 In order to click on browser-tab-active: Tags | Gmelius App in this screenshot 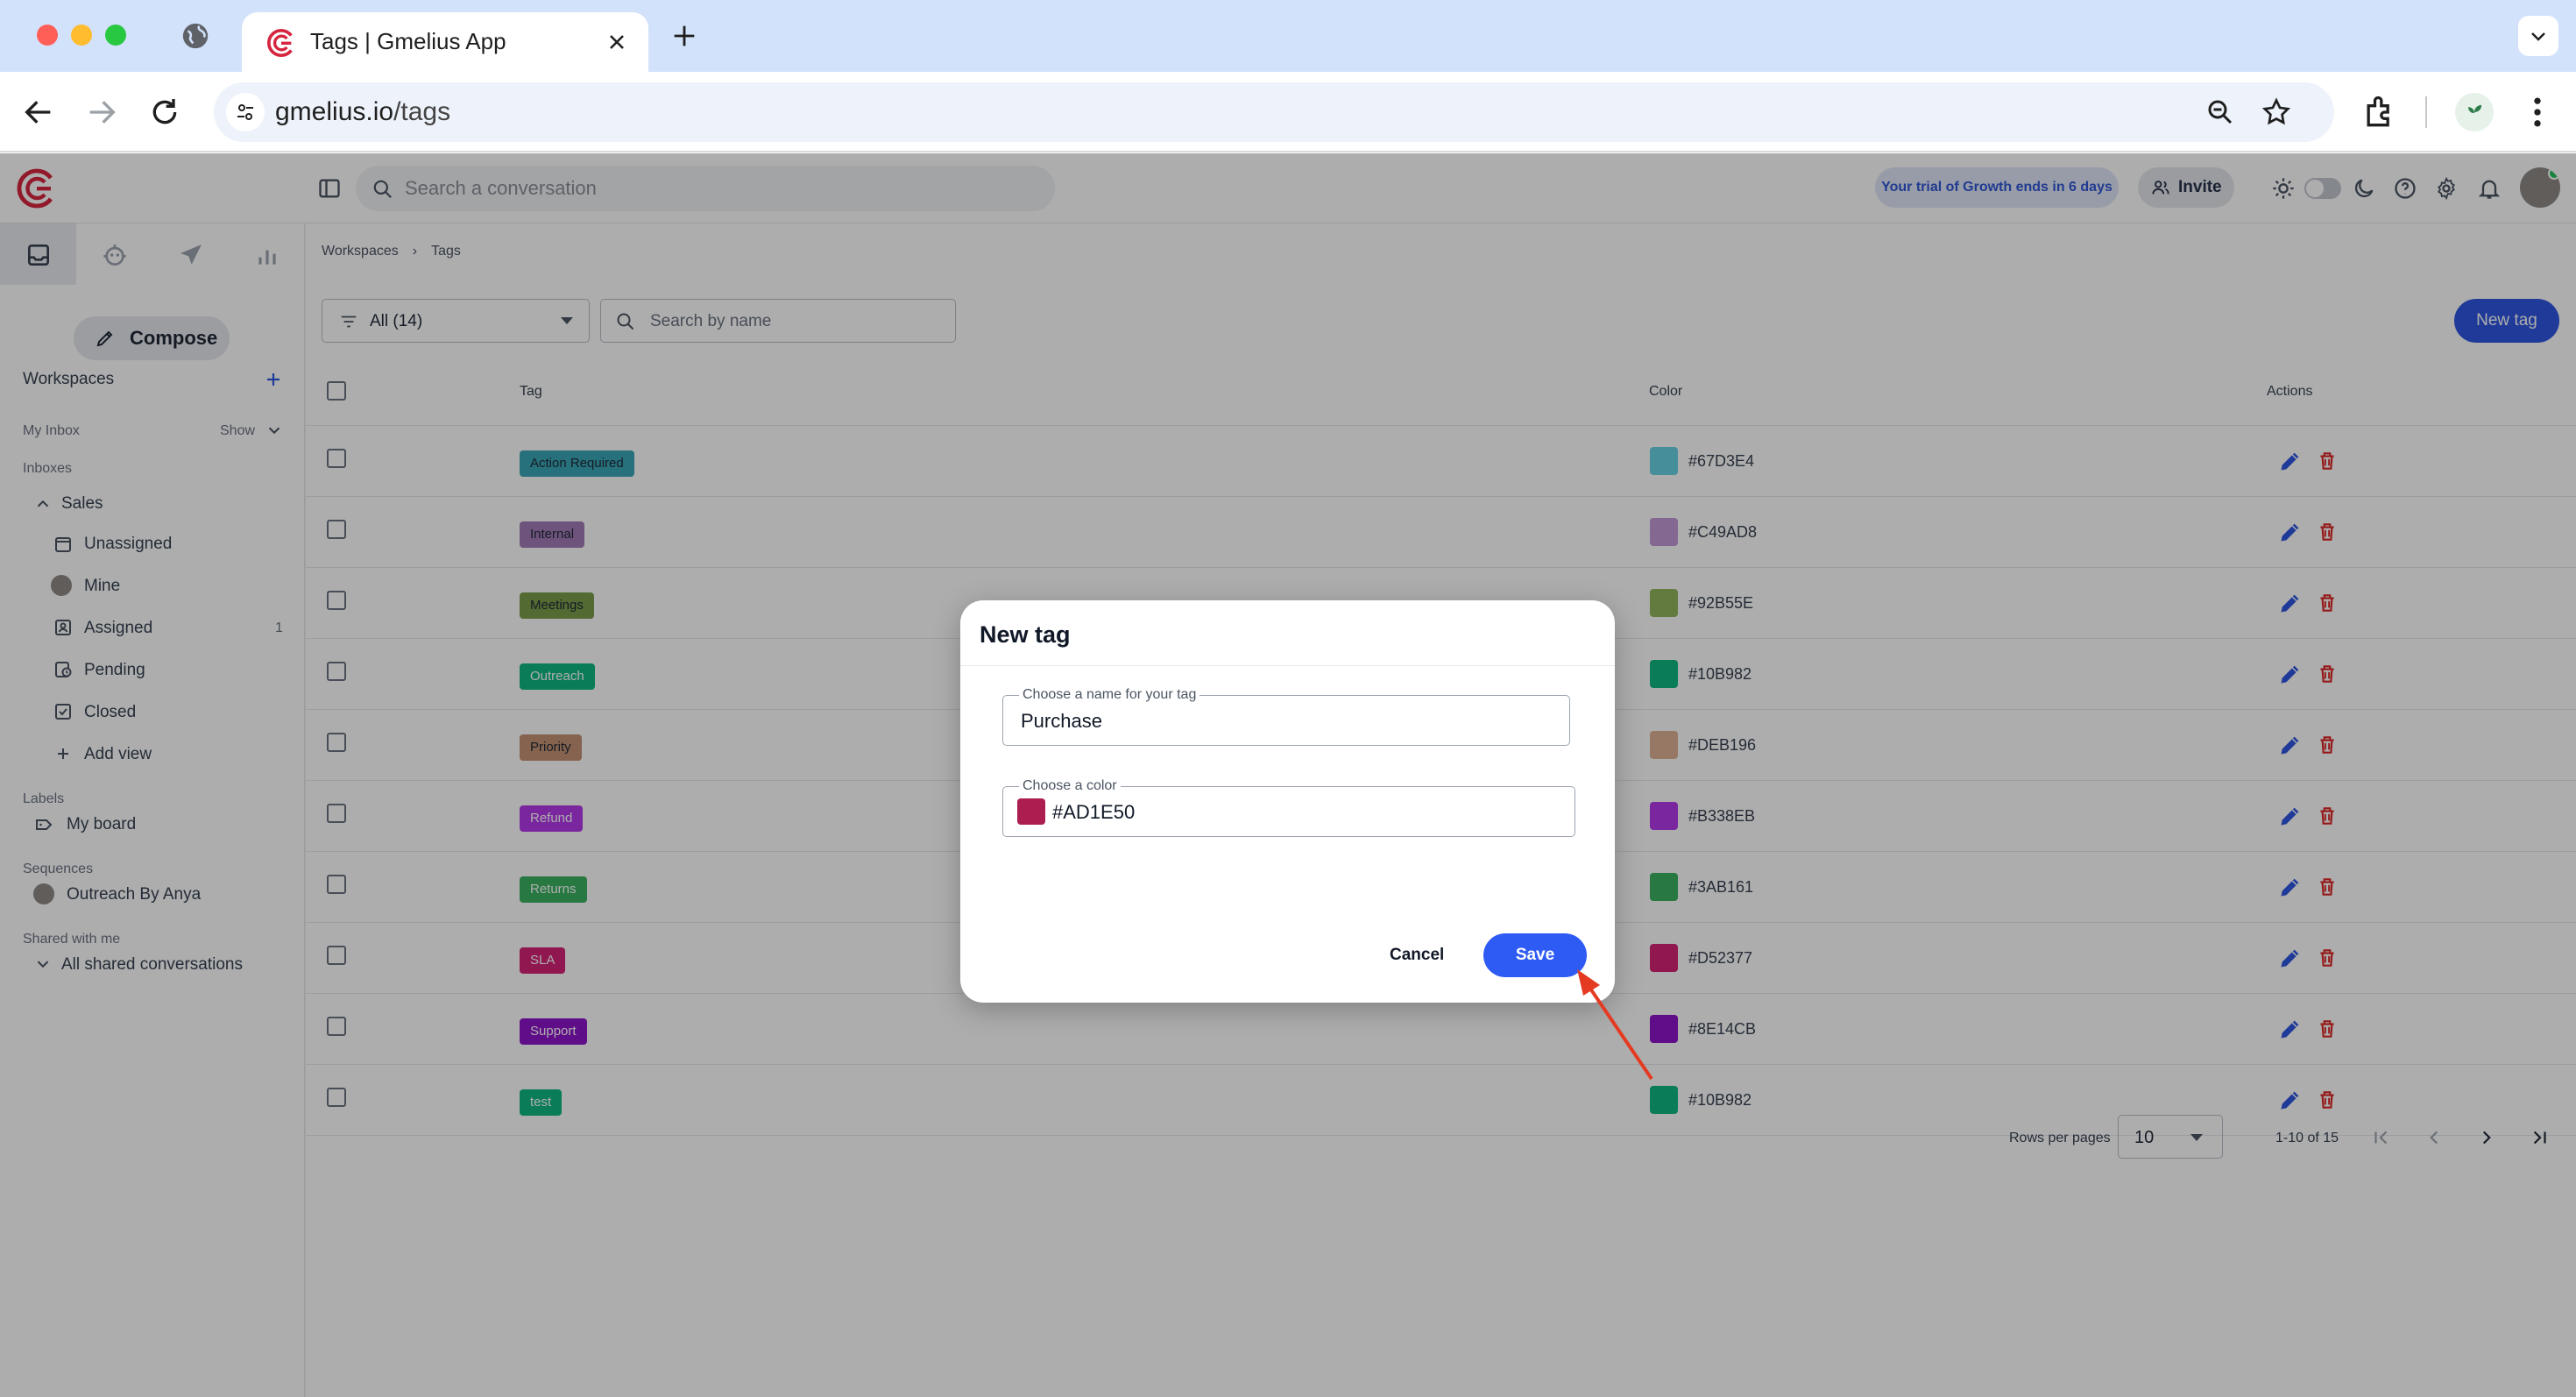, I will do `click(445, 42)`.